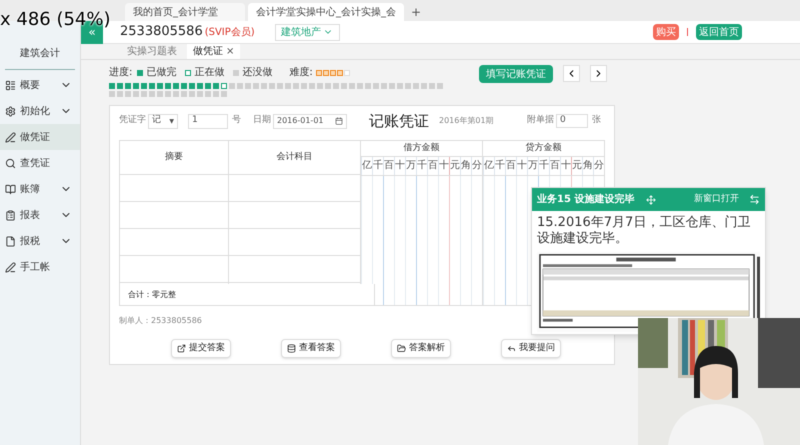 Image resolution: width=800 pixels, height=445 pixels. Describe the element at coordinates (208, 121) in the screenshot. I see `voucher-number-field: 1` at that location.